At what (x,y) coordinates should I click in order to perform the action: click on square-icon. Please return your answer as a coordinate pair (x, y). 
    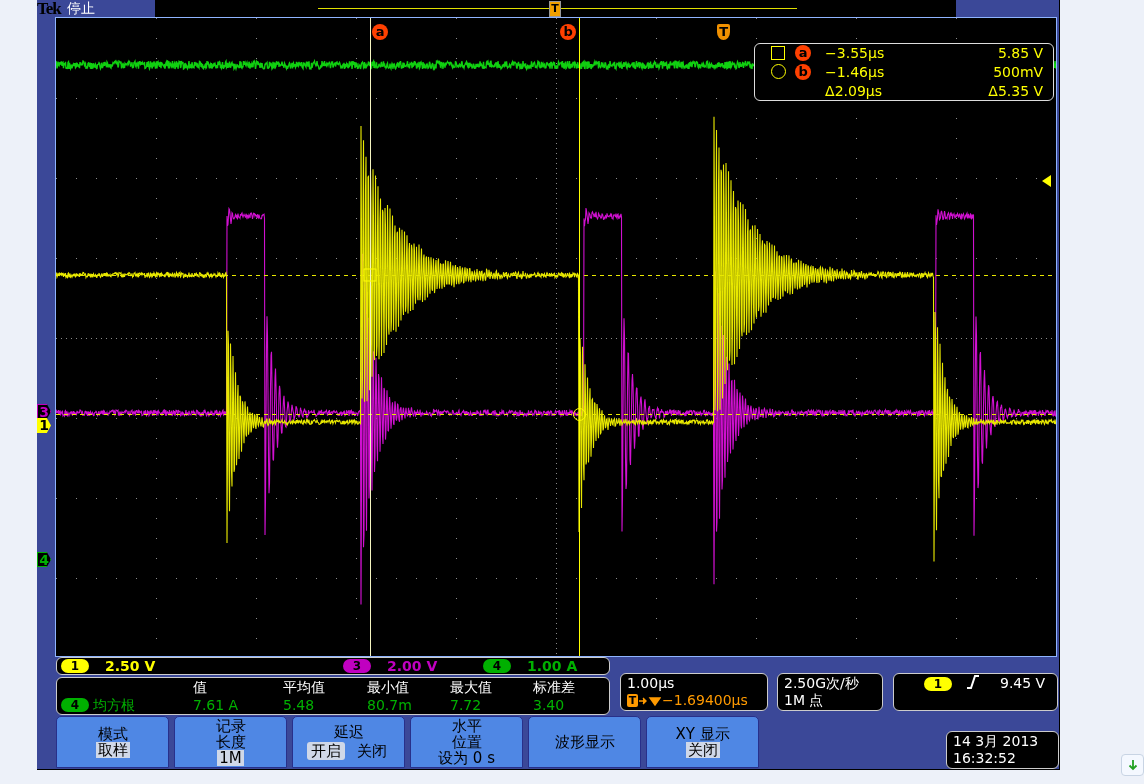
    Looking at the image, I should click on (778, 53).